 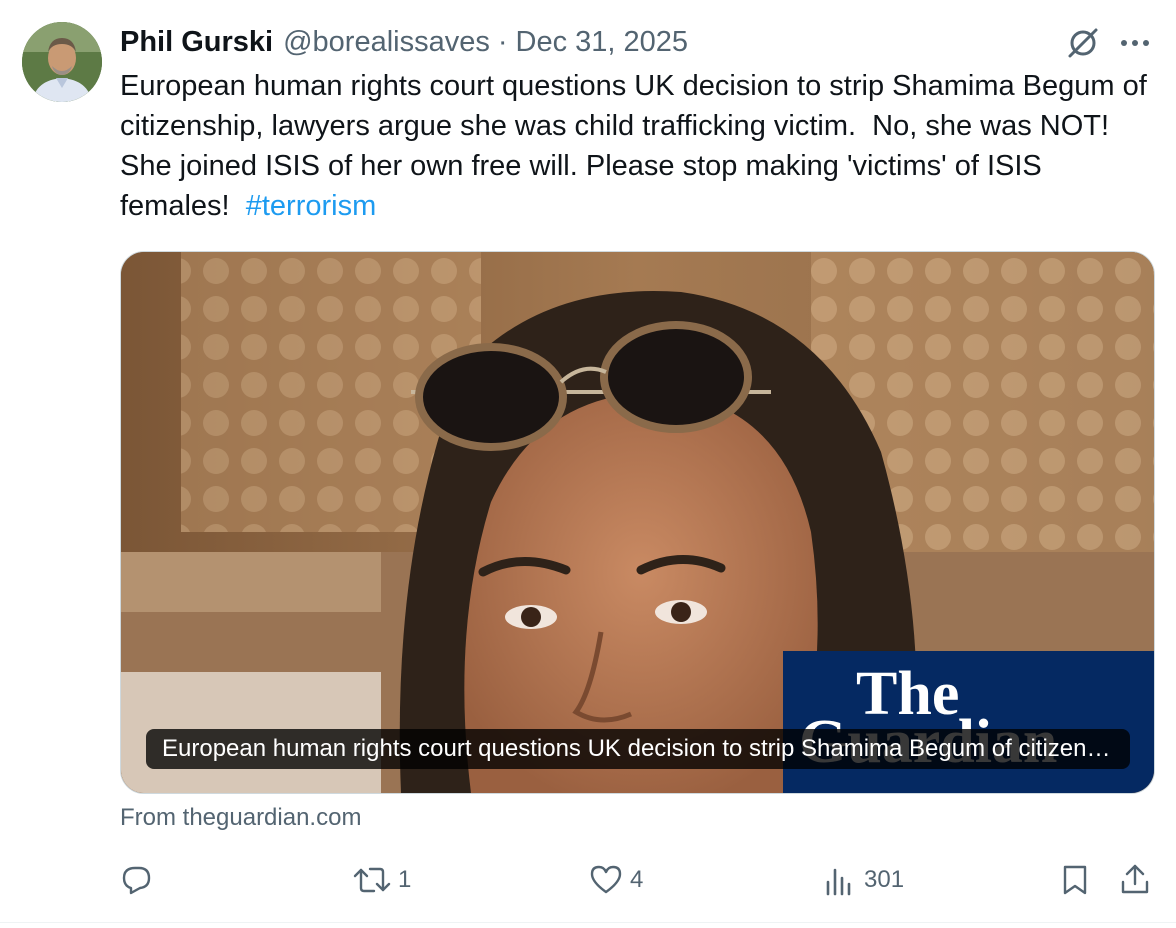 I want to click on views-icon, so click(x=840, y=880).